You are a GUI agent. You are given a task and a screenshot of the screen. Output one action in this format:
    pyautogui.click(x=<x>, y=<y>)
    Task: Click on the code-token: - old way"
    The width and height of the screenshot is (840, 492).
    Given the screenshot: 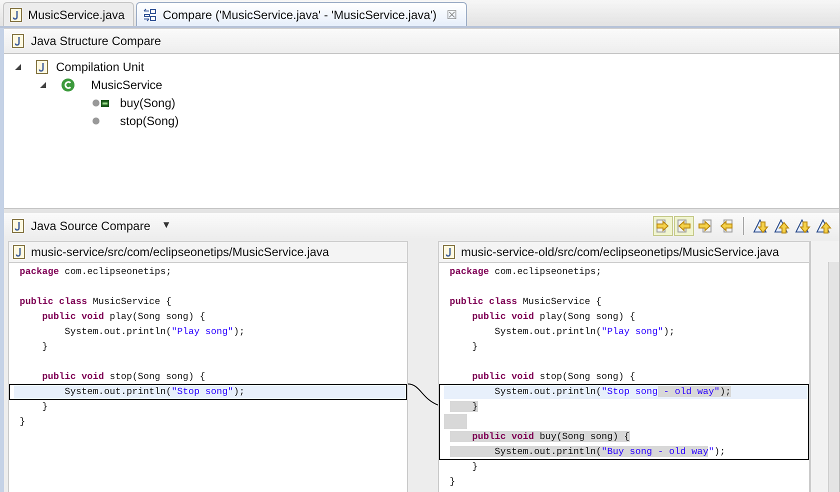 What is the action you would take?
    pyautogui.click(x=689, y=391)
    